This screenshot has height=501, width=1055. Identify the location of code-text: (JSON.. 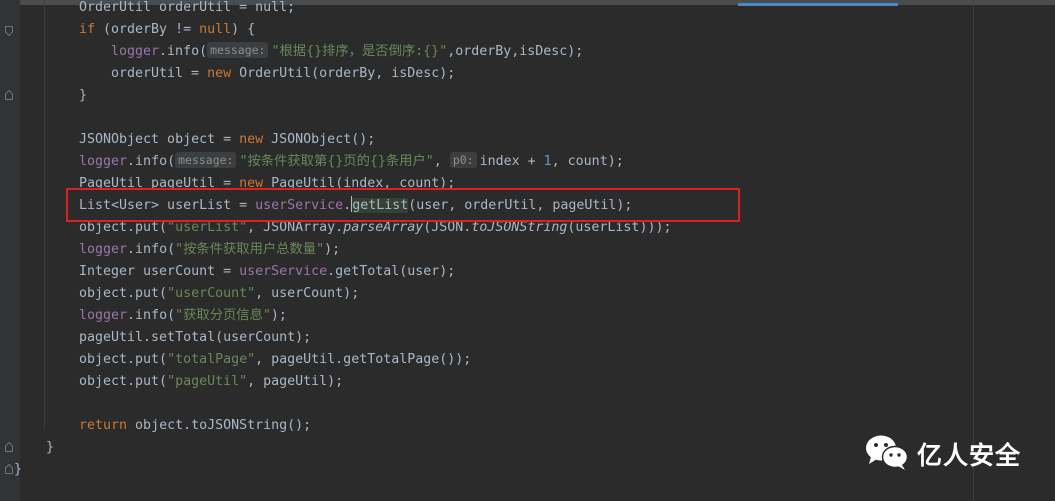
(447, 227).